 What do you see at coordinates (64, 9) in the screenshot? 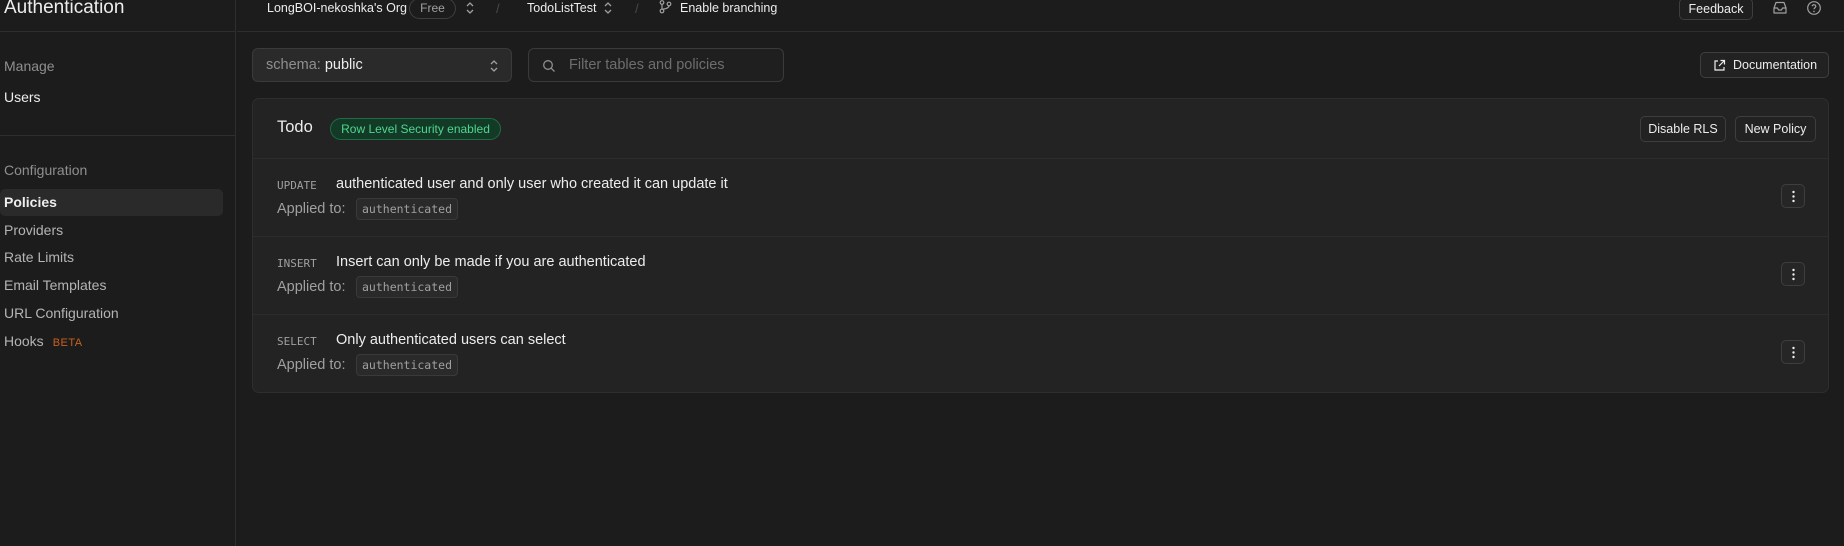
I see `sidebar-title: Authentication` at bounding box center [64, 9].